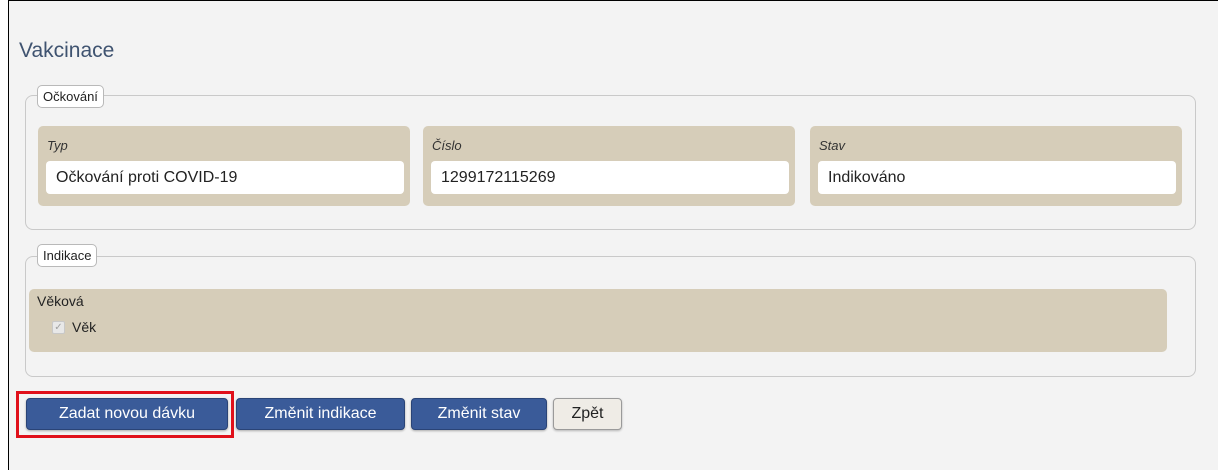  I want to click on vekova-group-title: Věková, so click(60, 301).